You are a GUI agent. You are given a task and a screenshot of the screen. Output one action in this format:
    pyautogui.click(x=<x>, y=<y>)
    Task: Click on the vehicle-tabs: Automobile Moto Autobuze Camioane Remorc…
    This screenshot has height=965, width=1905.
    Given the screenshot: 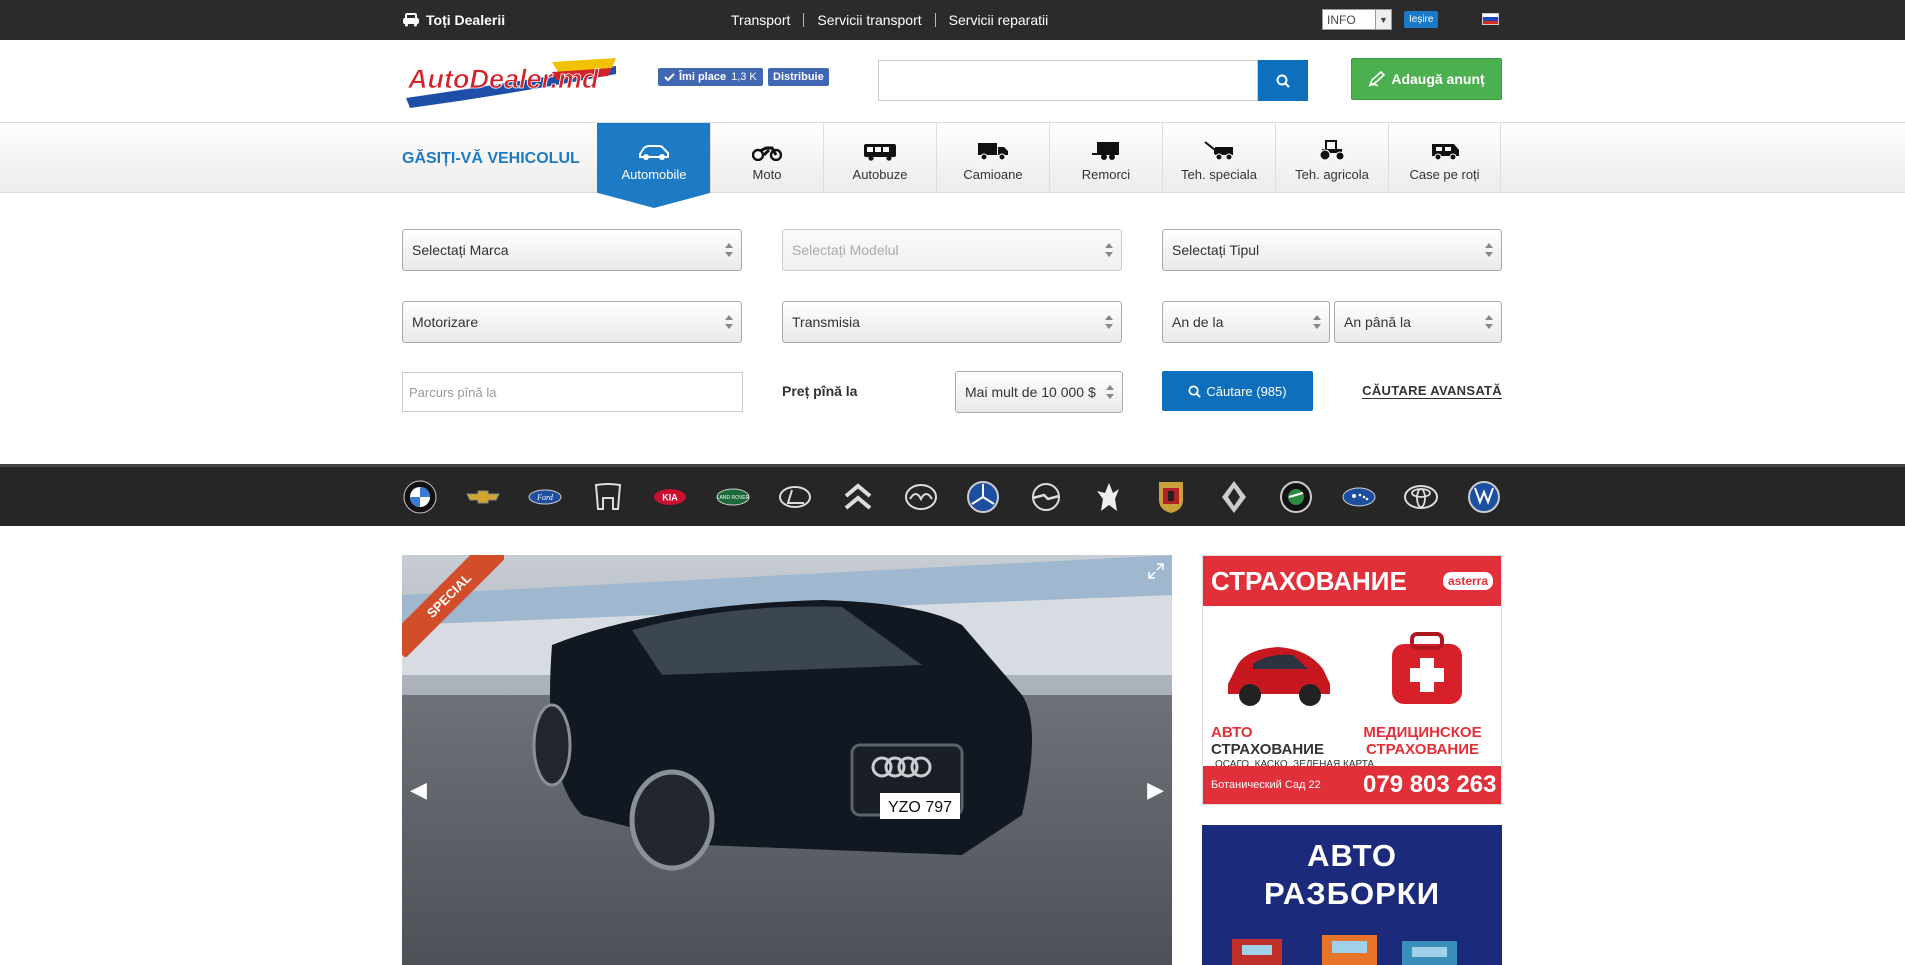 What is the action you would take?
    pyautogui.click(x=1049, y=165)
    